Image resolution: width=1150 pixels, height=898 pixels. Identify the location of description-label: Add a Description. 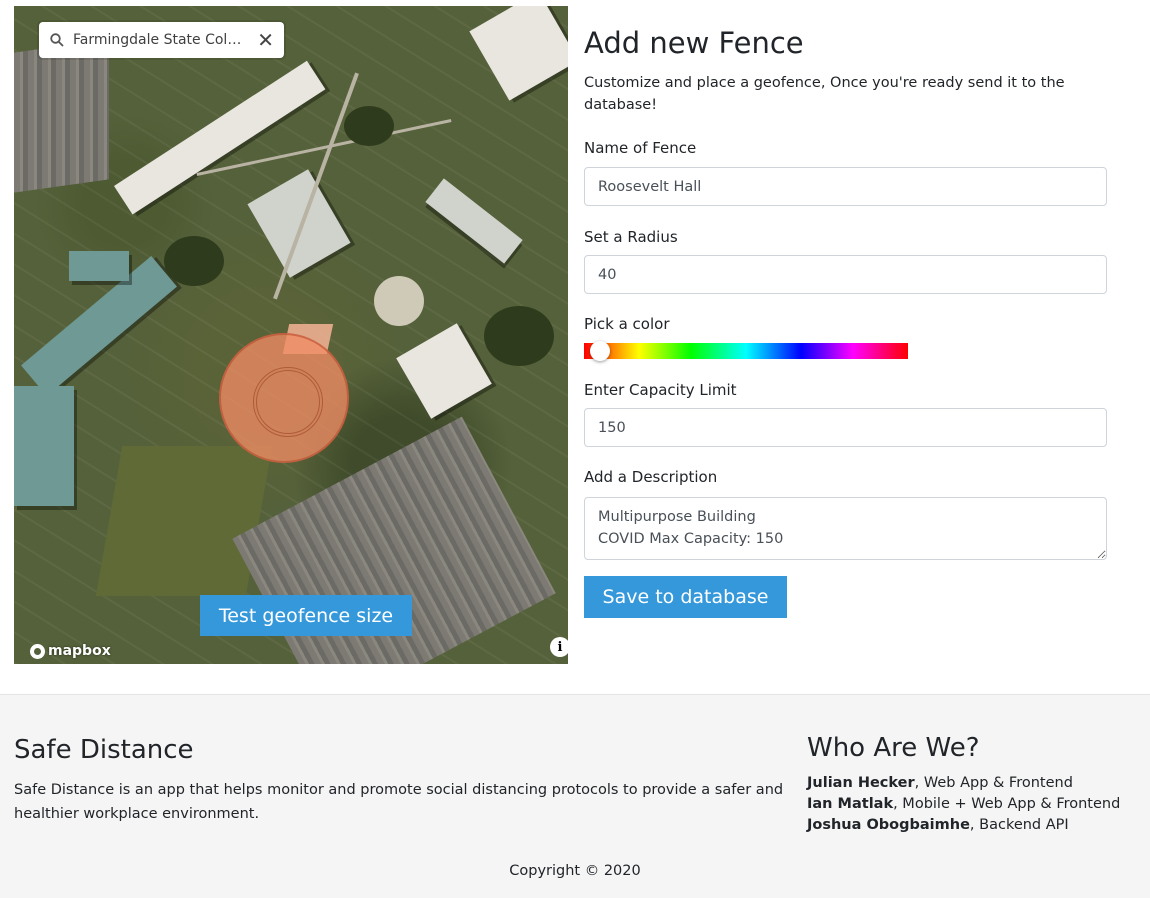
(651, 477).